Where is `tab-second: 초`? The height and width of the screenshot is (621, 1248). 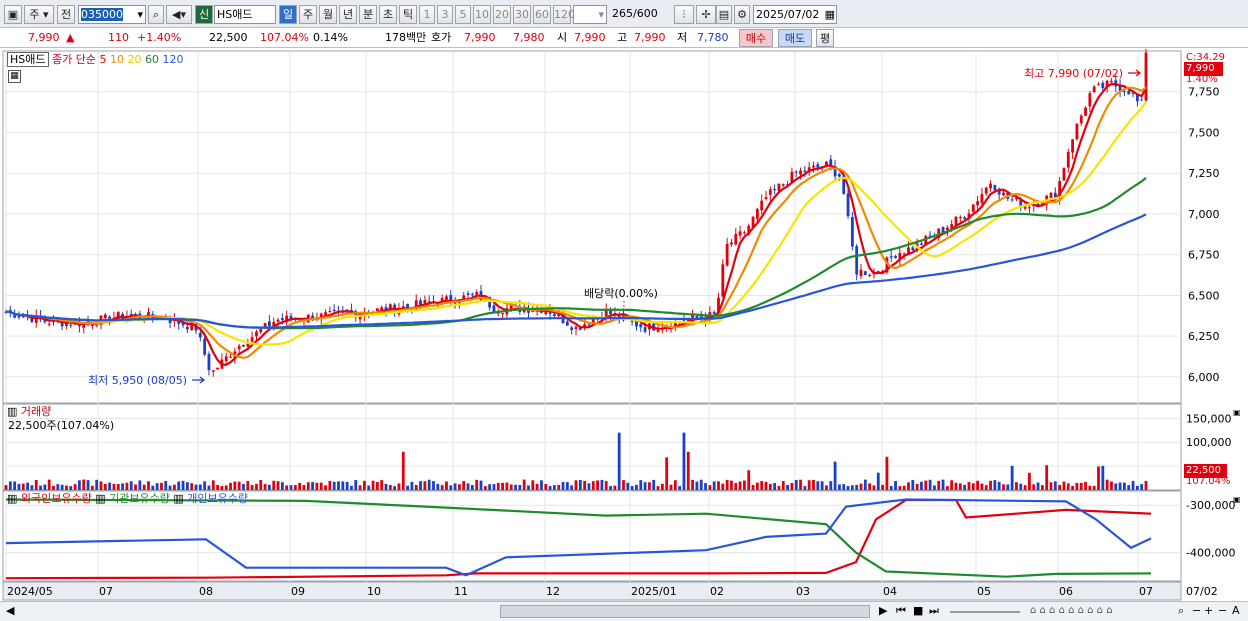 tab-second: 초 is located at coordinates (388, 14).